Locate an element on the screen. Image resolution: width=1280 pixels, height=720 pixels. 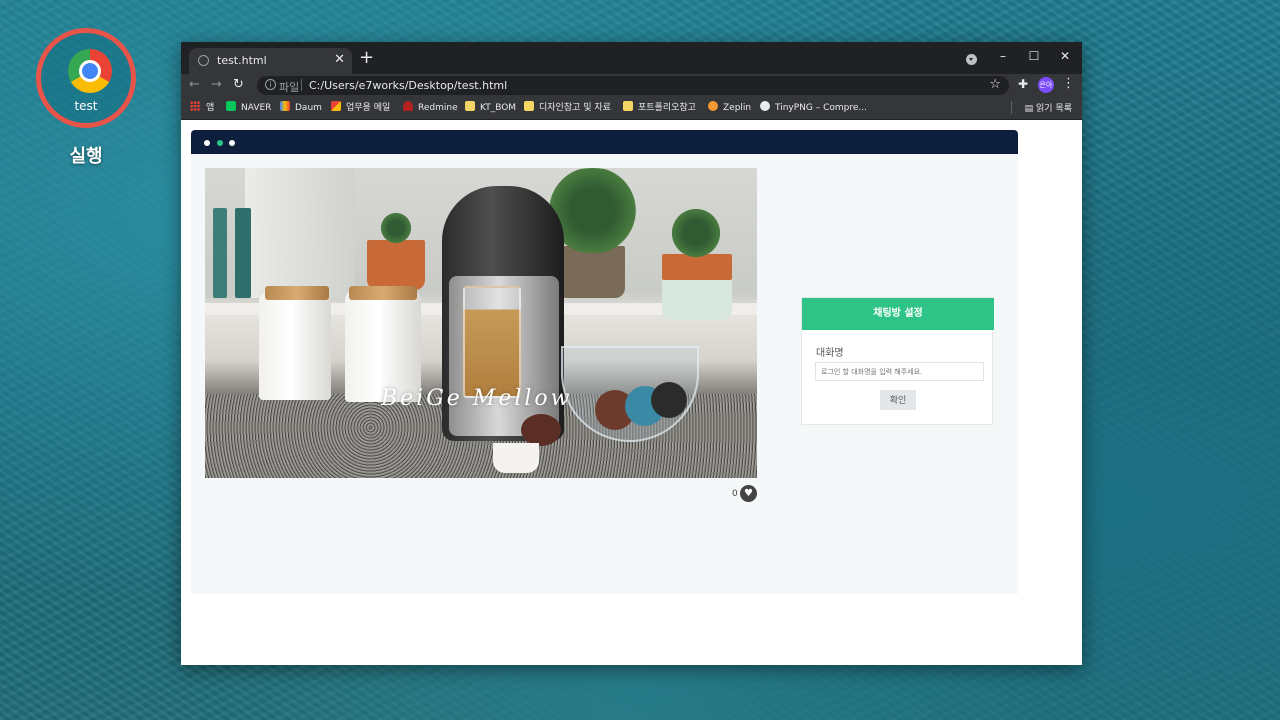
forward-button: → is located at coordinates (216, 85).